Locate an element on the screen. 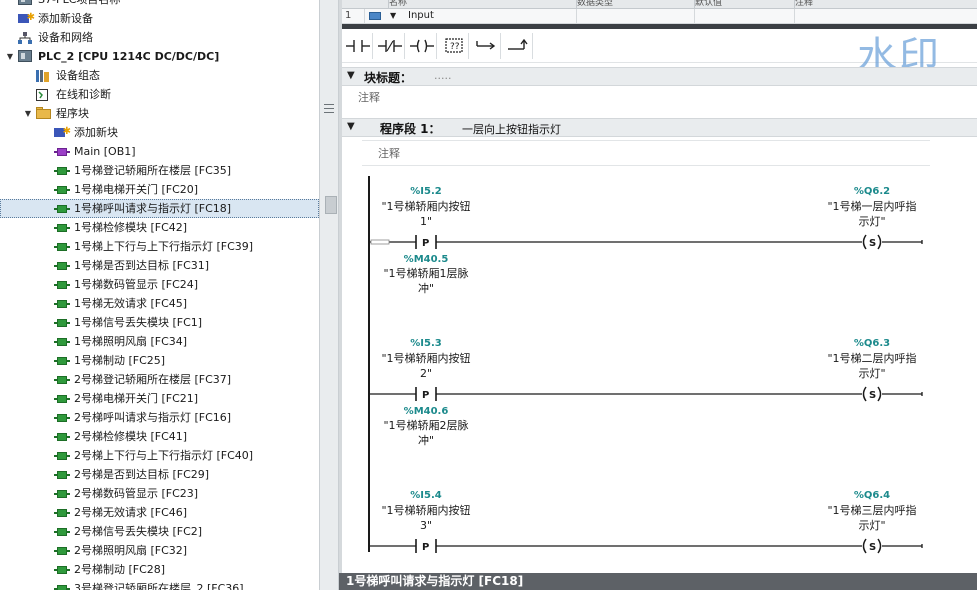 Image resolution: width=977 pixels, height=590 pixels. tree-item: ▼ PLC_2 [CPU 1214C DC/DC/DC] is located at coordinates (159, 56).